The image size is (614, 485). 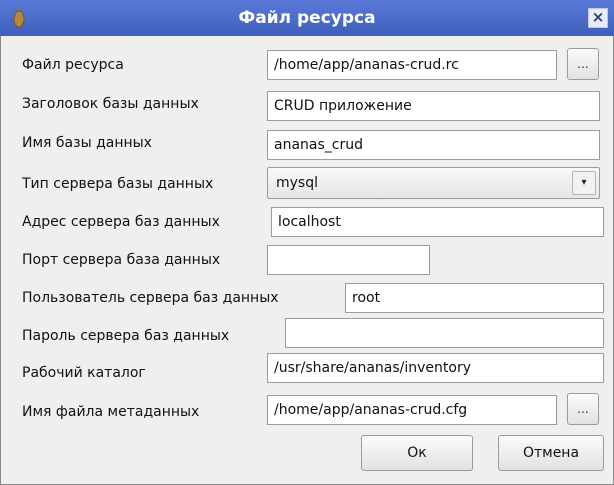 I want to click on db-server-address-label: Адрес сервера баз данных, so click(x=121, y=222).